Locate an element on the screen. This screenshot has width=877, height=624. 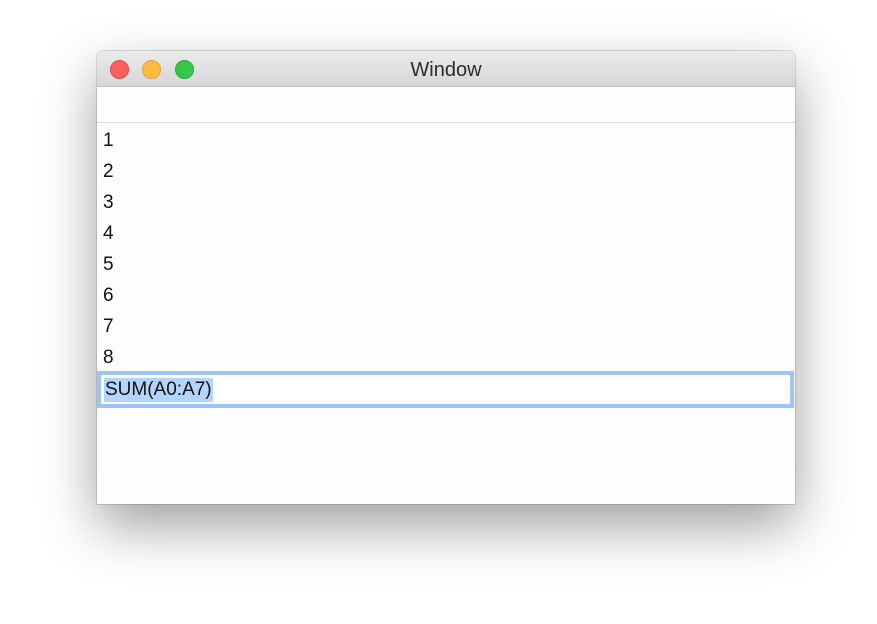
formula-text: SUM(A0:A7) is located at coordinates (158, 390).